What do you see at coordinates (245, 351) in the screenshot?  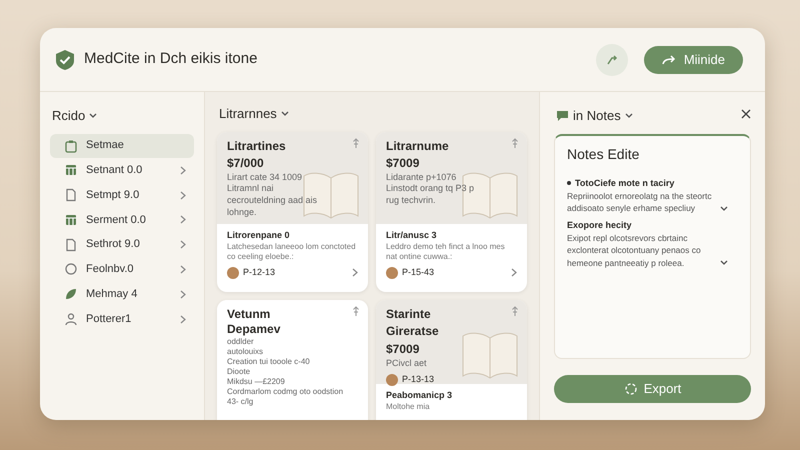 I see `card-text: autolouixs` at bounding box center [245, 351].